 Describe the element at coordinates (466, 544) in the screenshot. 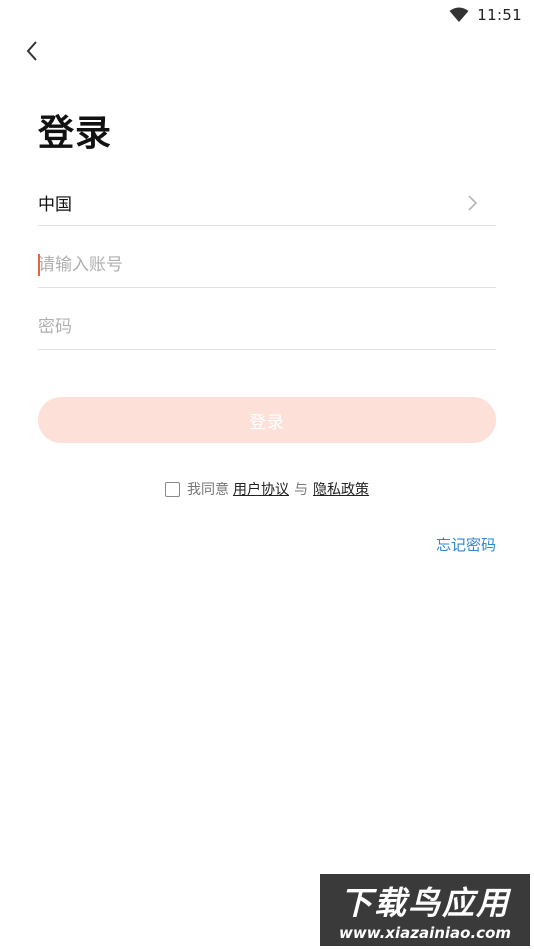

I see `forgot-password-link: 忘记密码` at that location.